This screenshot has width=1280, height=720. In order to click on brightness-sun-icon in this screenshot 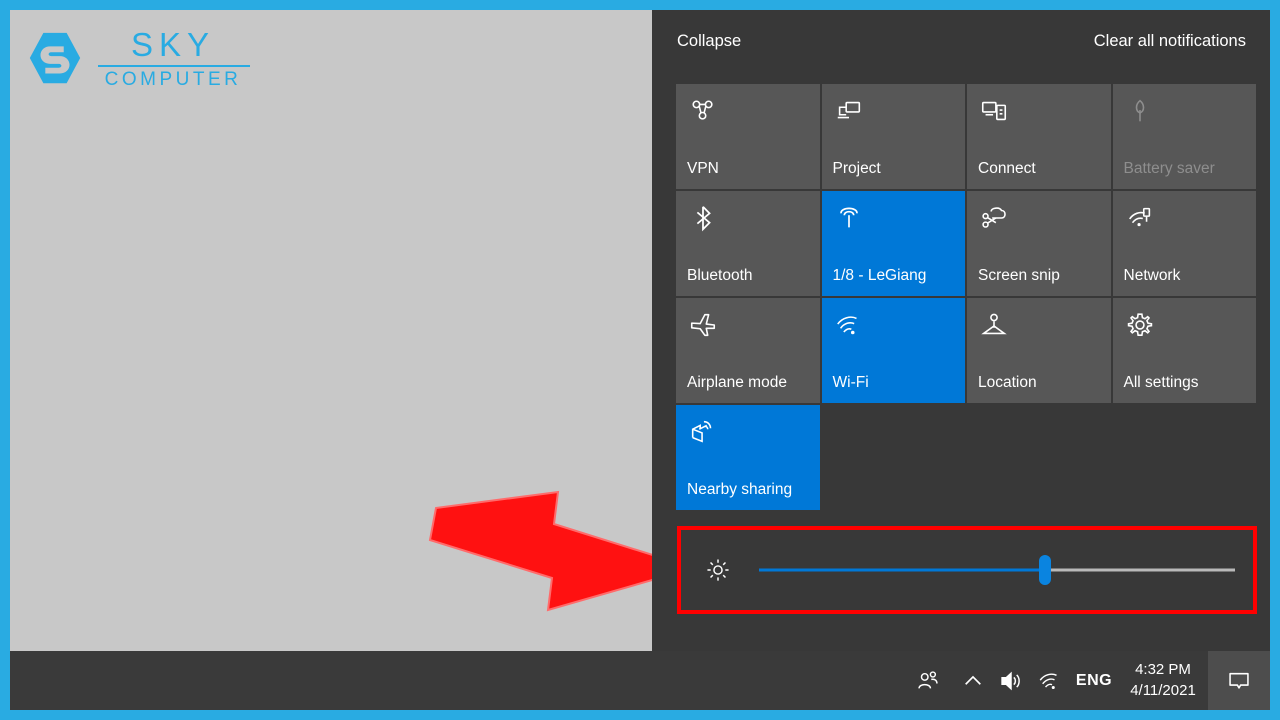, I will do `click(718, 570)`.